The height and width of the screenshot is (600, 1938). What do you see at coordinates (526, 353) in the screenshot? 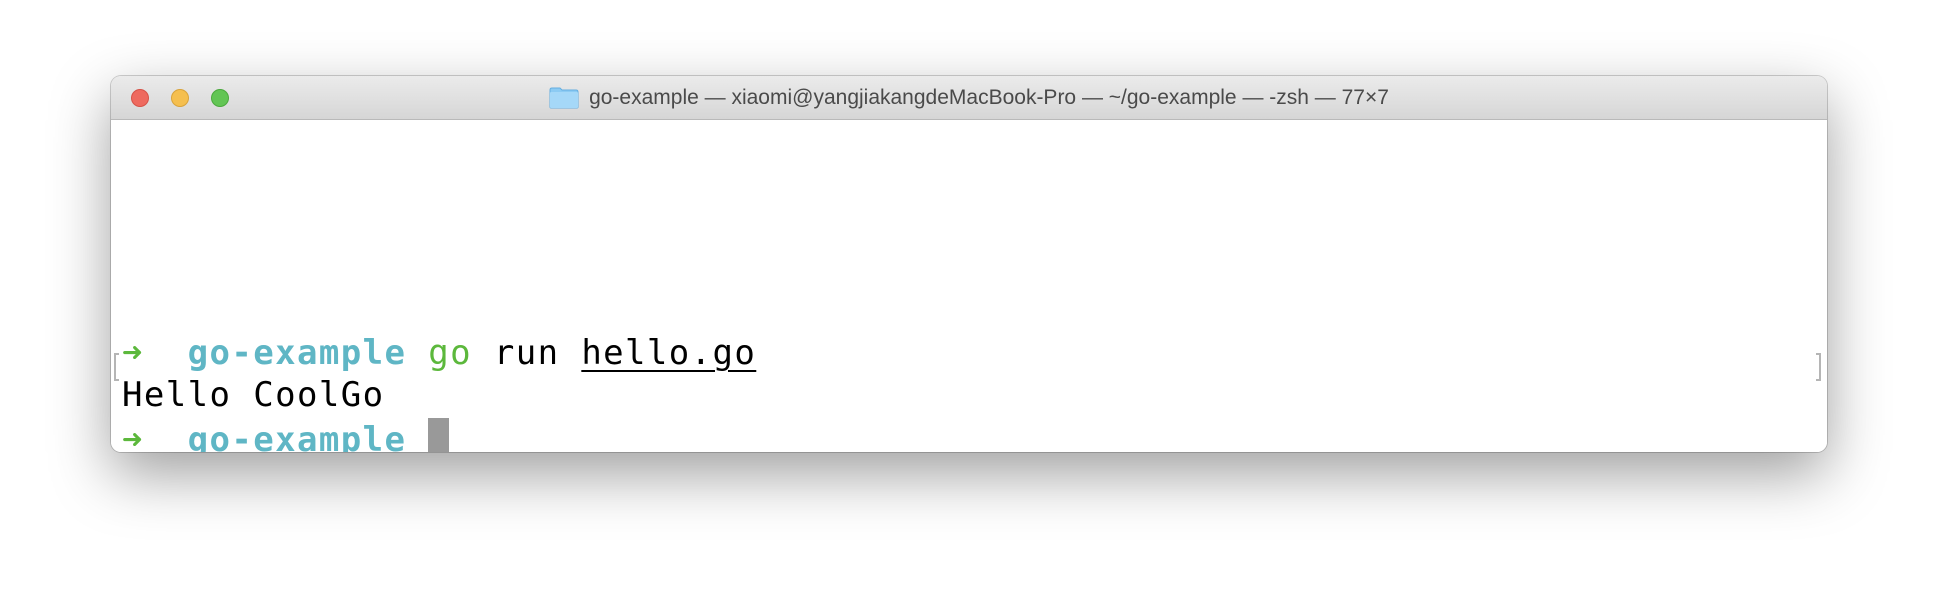
I see `command-arg: run` at bounding box center [526, 353].